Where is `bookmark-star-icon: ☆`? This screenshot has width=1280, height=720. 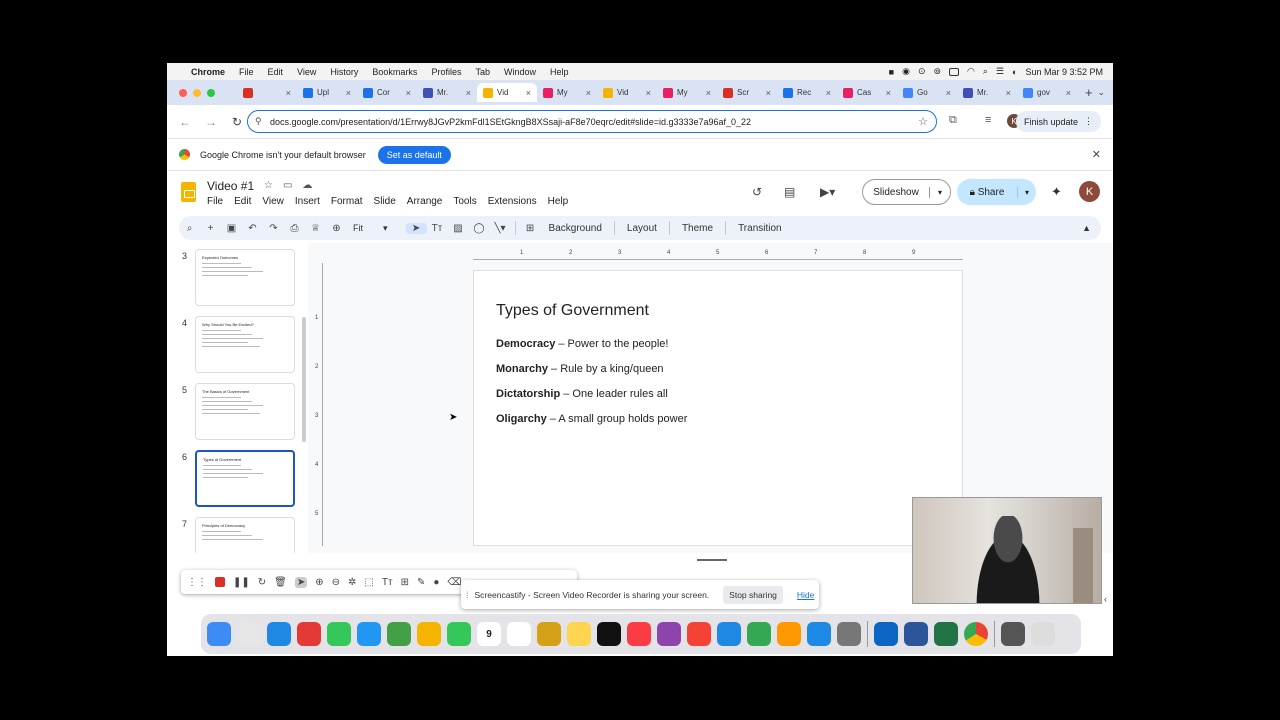 bookmark-star-icon: ☆ is located at coordinates (923, 121).